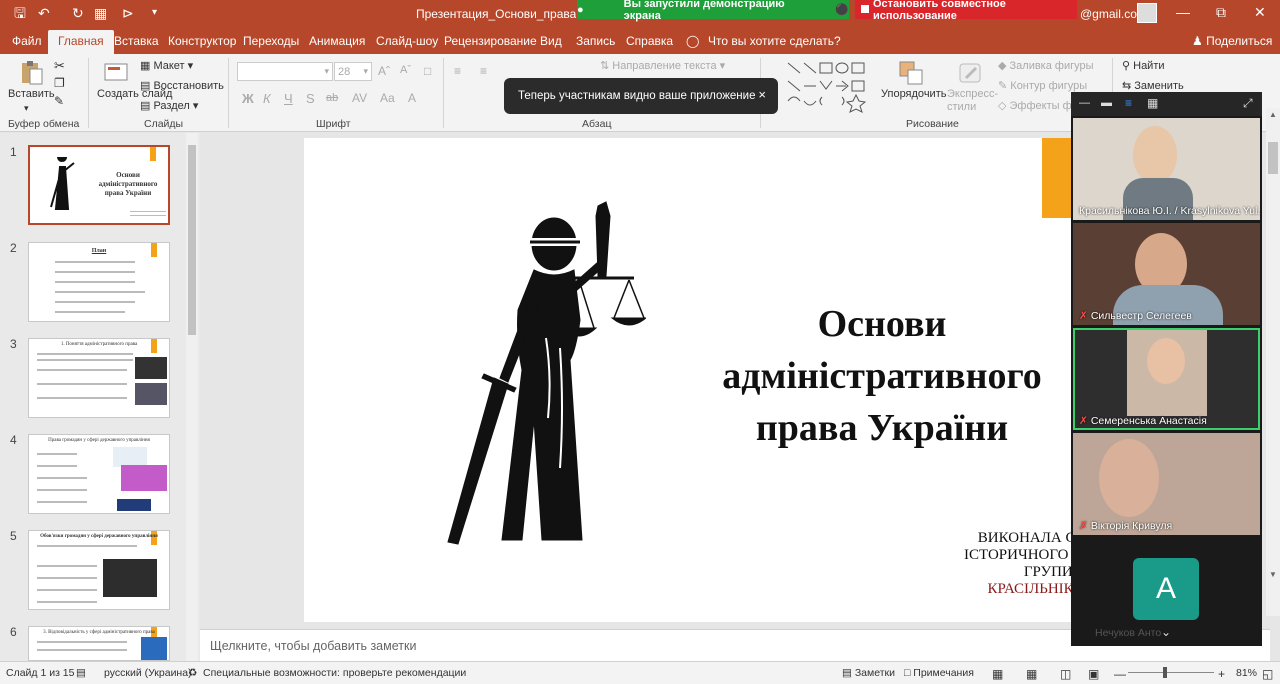 This screenshot has width=1280, height=684. What do you see at coordinates (288, 98) in the screenshot?
I see `underline-button: Ч` at bounding box center [288, 98].